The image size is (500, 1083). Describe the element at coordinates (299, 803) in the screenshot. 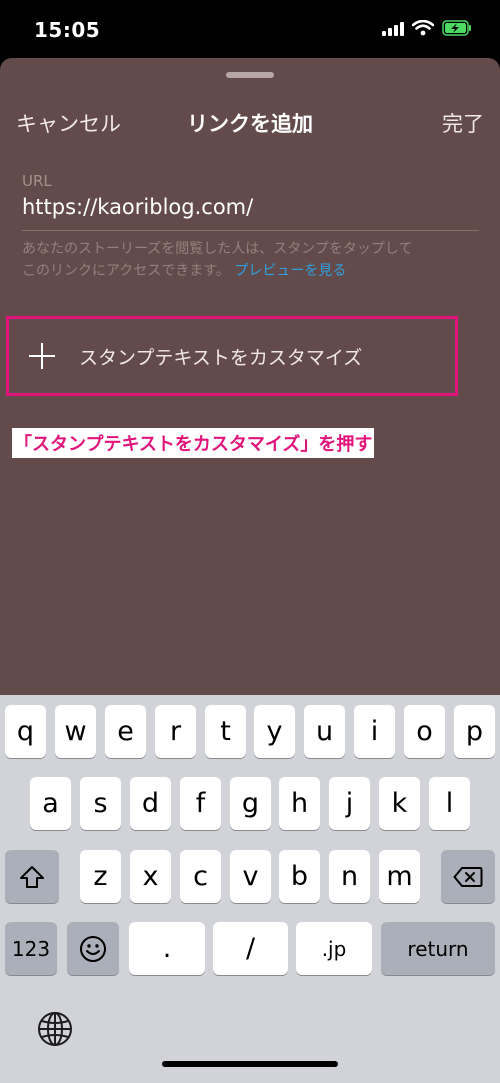

I see `key-h: h` at that location.